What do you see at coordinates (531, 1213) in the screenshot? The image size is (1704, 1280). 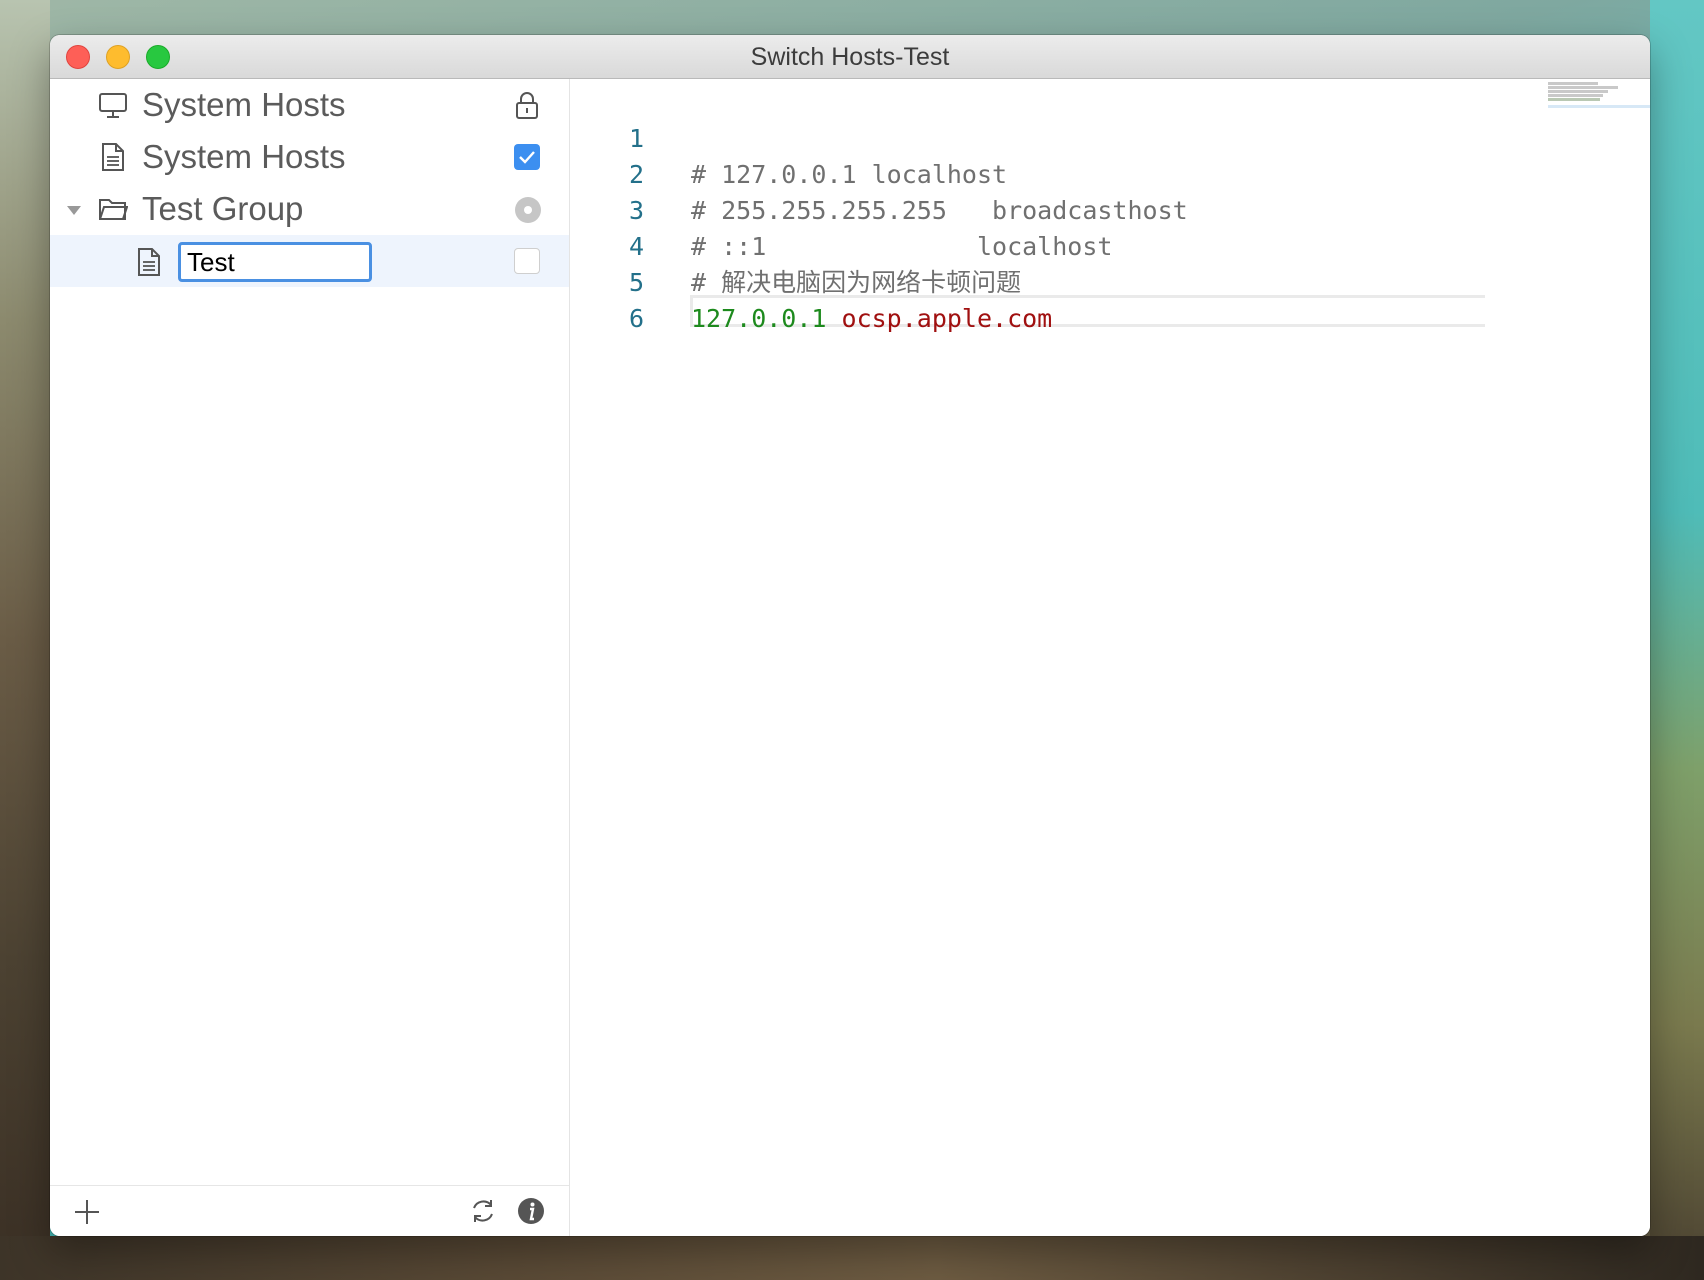 I see `info-icon` at bounding box center [531, 1213].